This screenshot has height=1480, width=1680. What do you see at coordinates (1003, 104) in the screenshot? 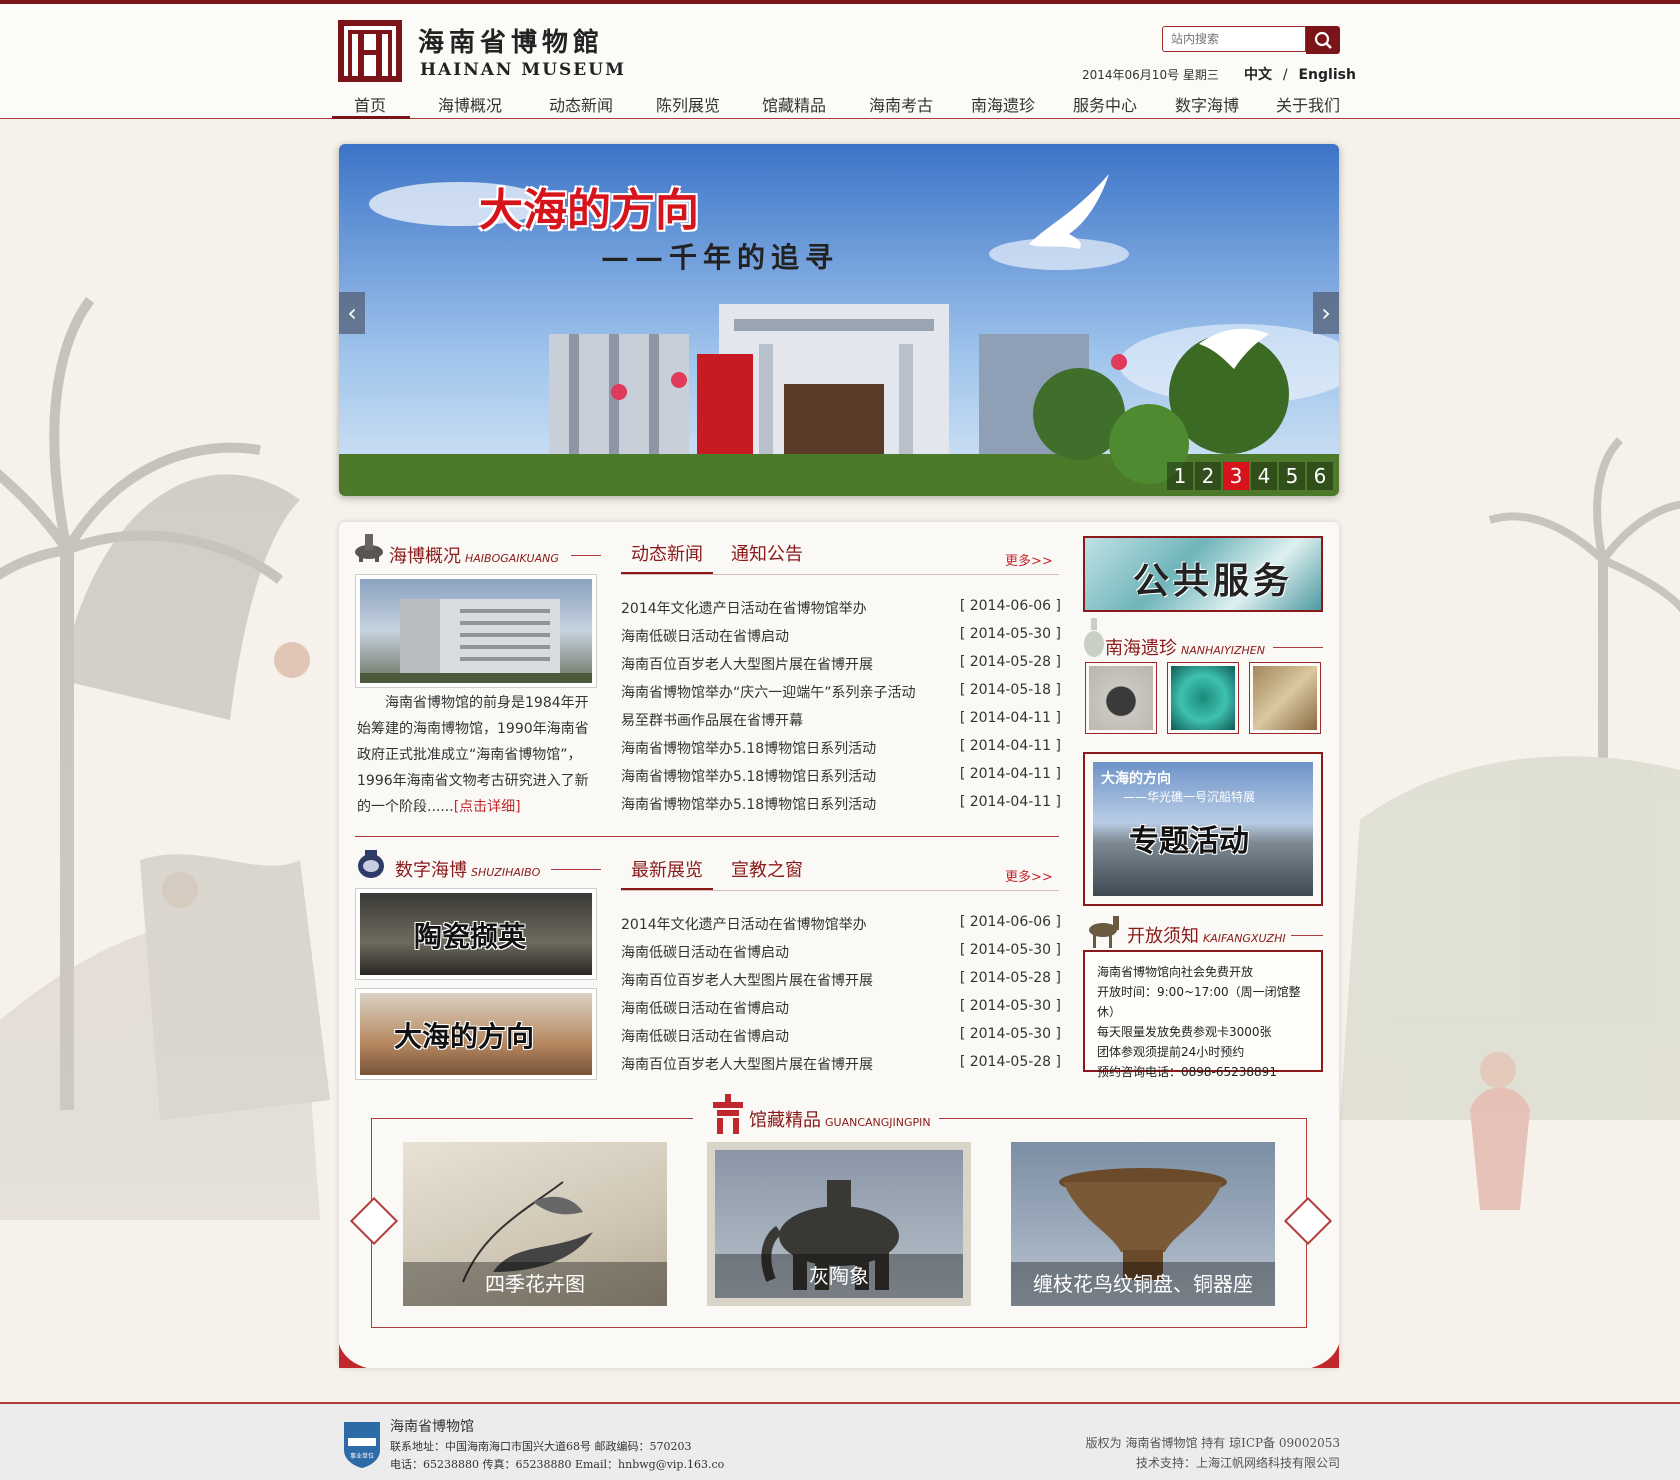
I see `nav-south-sea: 南海遗珍` at bounding box center [1003, 104].